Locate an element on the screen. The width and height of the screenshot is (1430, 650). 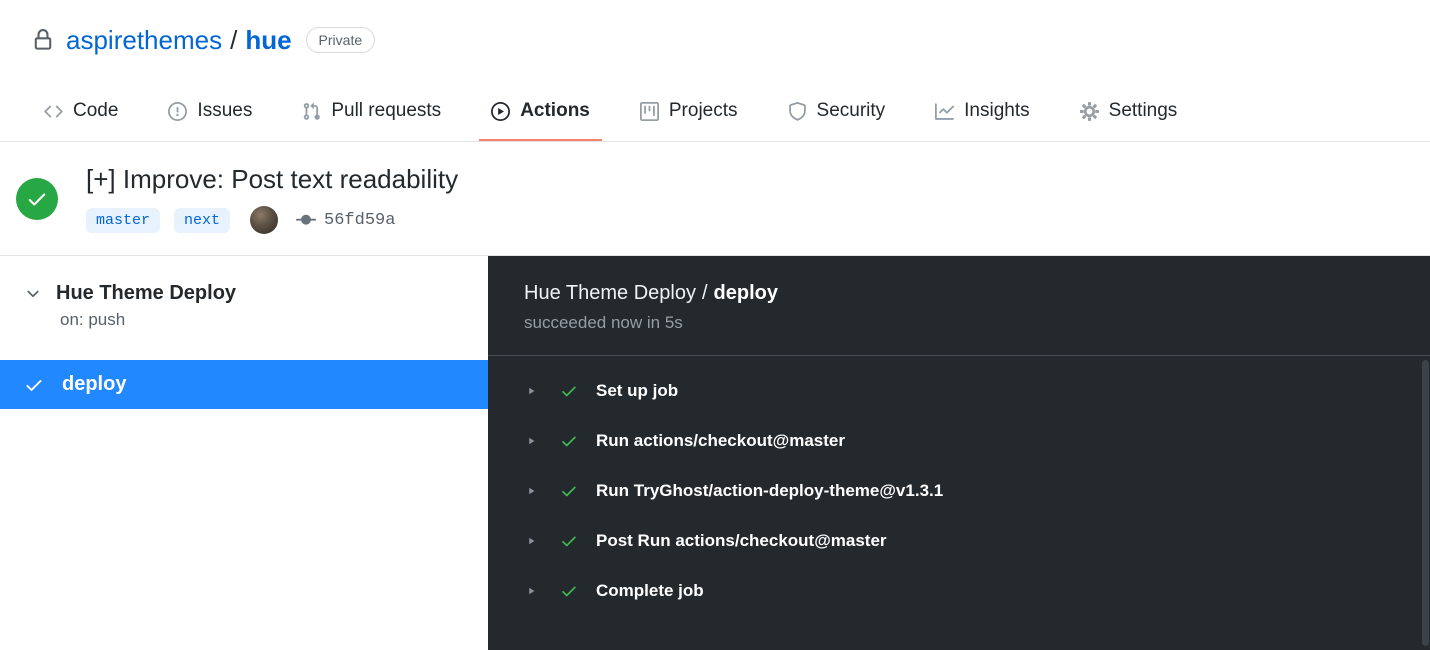
step-name: Run TryGhost/action-deploy-theme@v1.3.1 is located at coordinates (770, 490).